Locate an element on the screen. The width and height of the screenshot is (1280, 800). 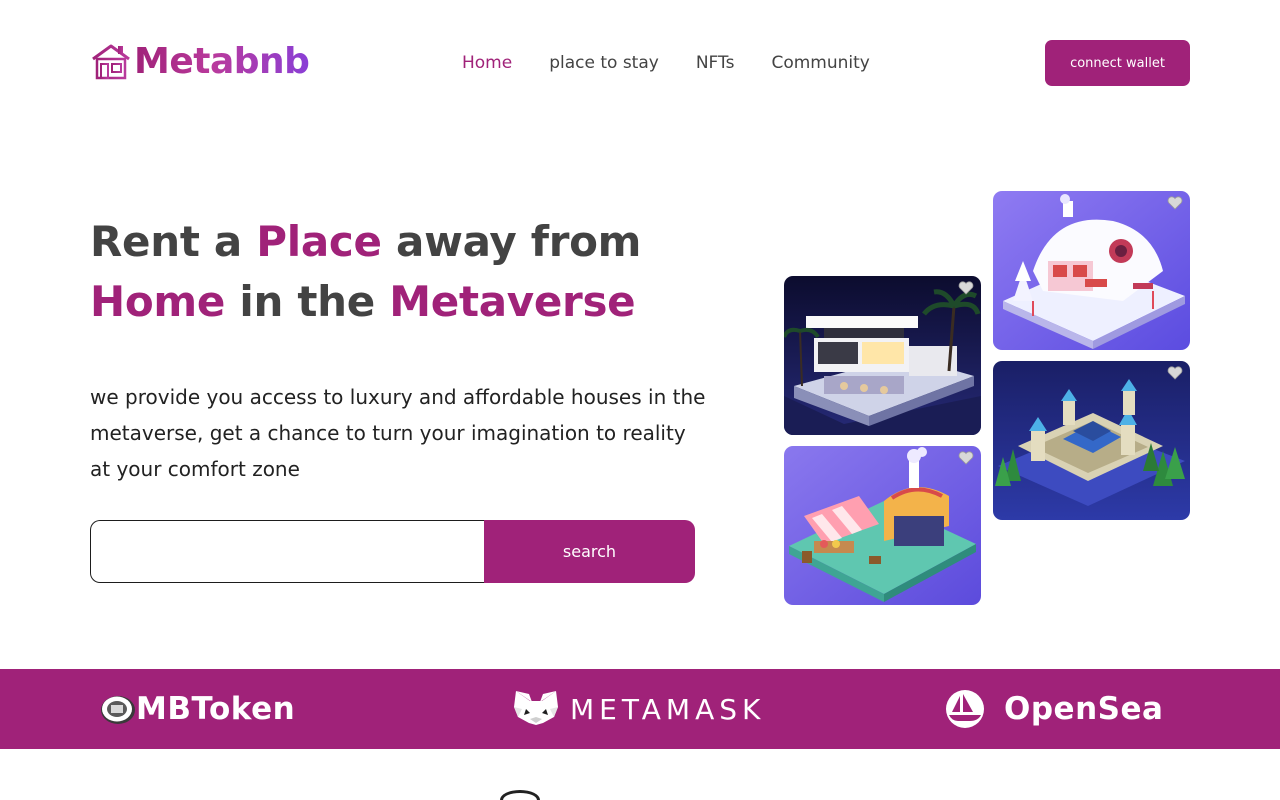
gallery-tile-snow-cottage is located at coordinates (1091, 270).